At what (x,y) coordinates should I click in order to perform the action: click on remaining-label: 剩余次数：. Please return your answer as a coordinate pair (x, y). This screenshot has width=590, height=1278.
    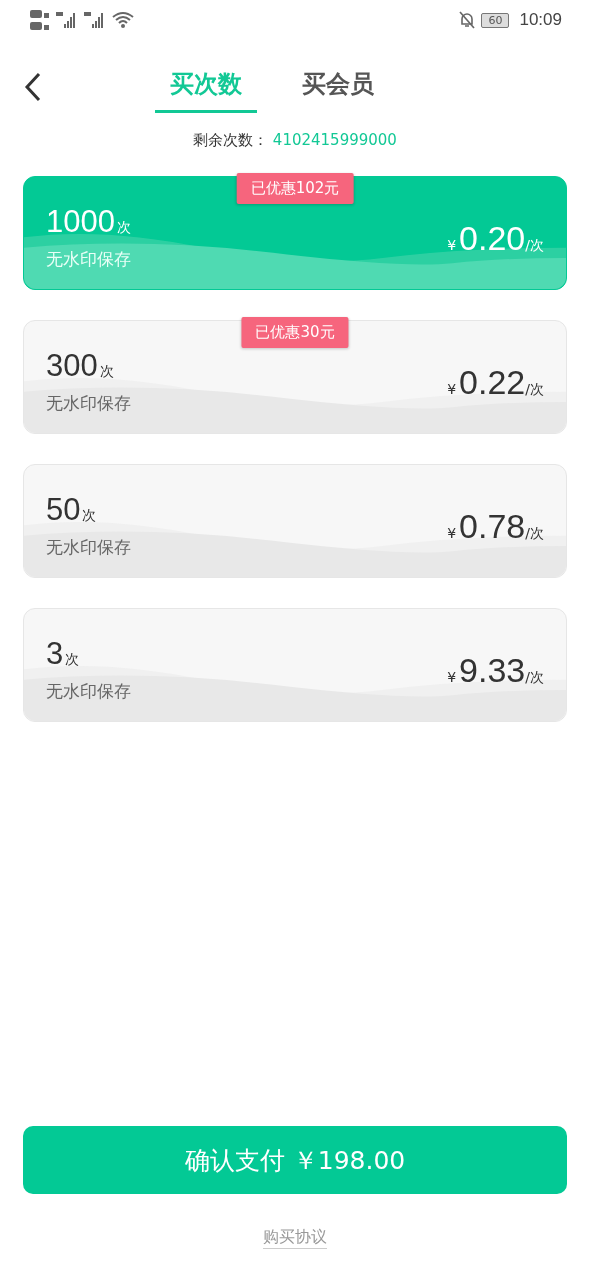
    Looking at the image, I should click on (231, 140).